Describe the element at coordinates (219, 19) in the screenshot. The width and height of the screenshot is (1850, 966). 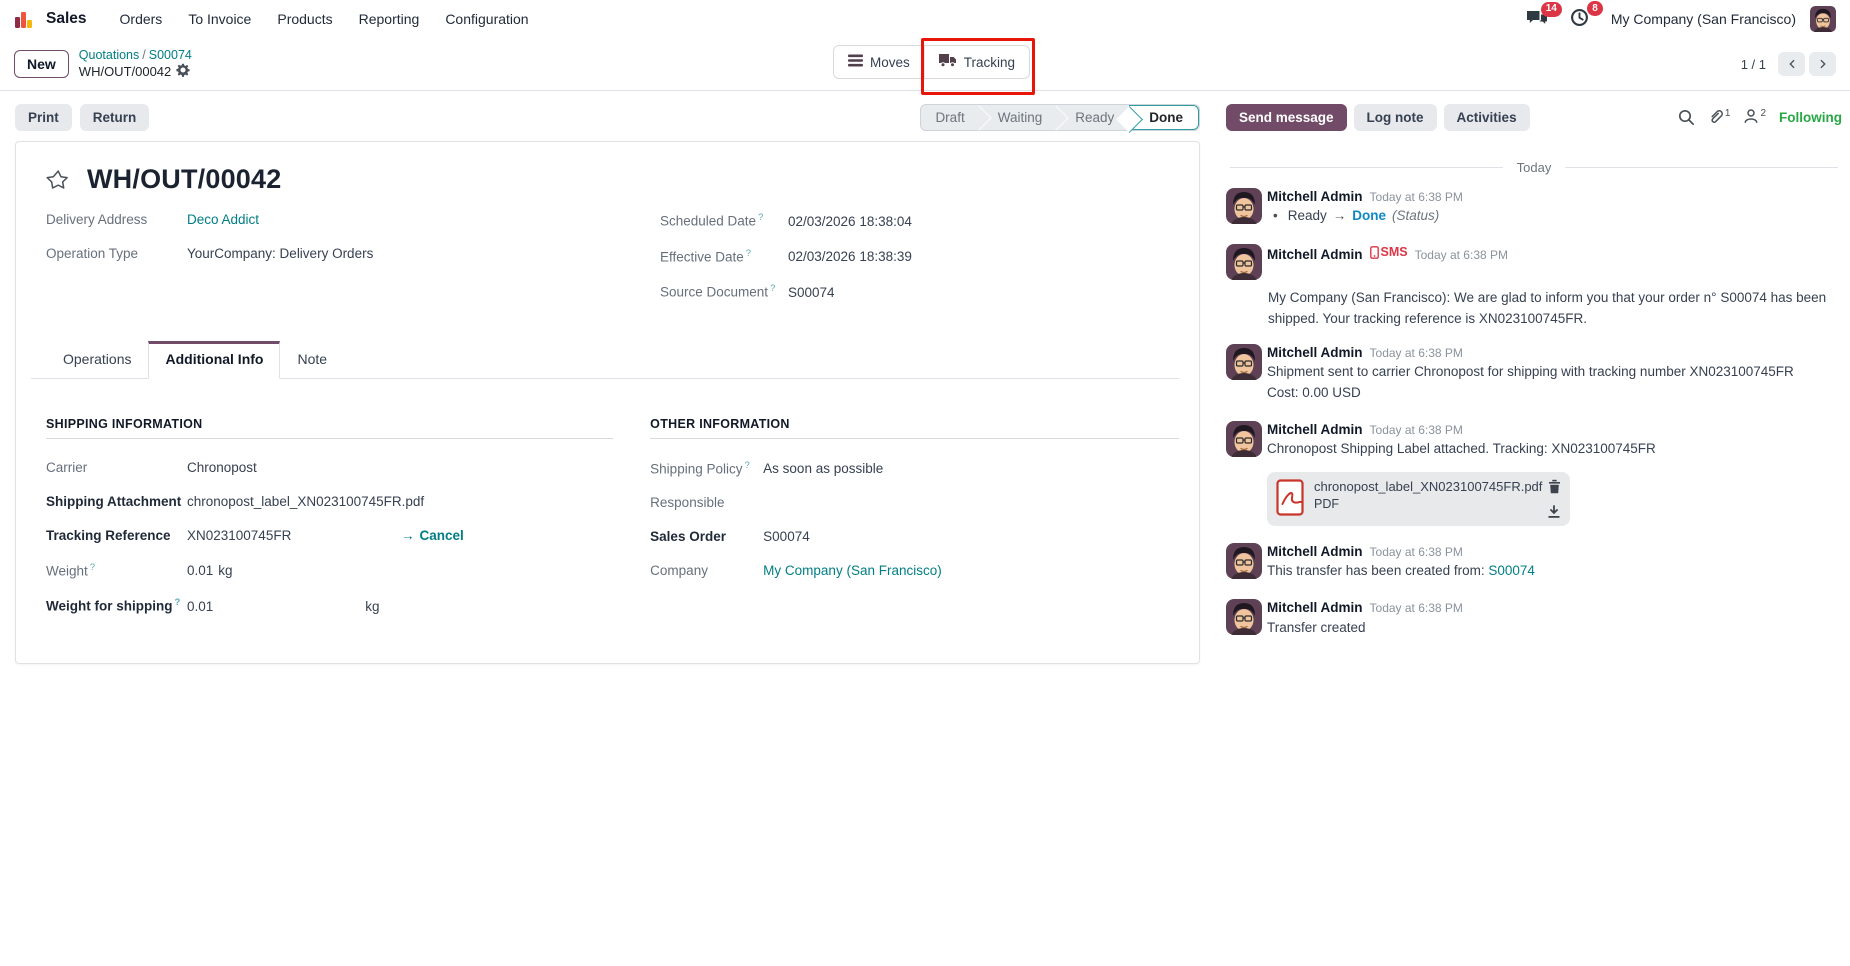
I see `nav-item-to-invoice: To Invoice` at that location.